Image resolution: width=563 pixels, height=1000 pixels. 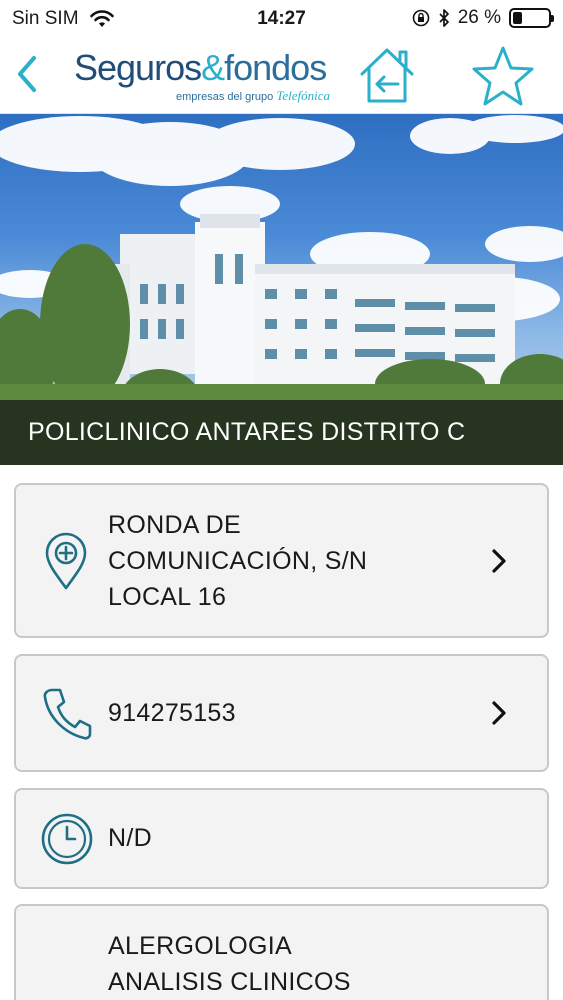 I want to click on address-card: RONDA DE COMUNICACIÓN, S/N LOCAL 16, so click(x=281, y=560).